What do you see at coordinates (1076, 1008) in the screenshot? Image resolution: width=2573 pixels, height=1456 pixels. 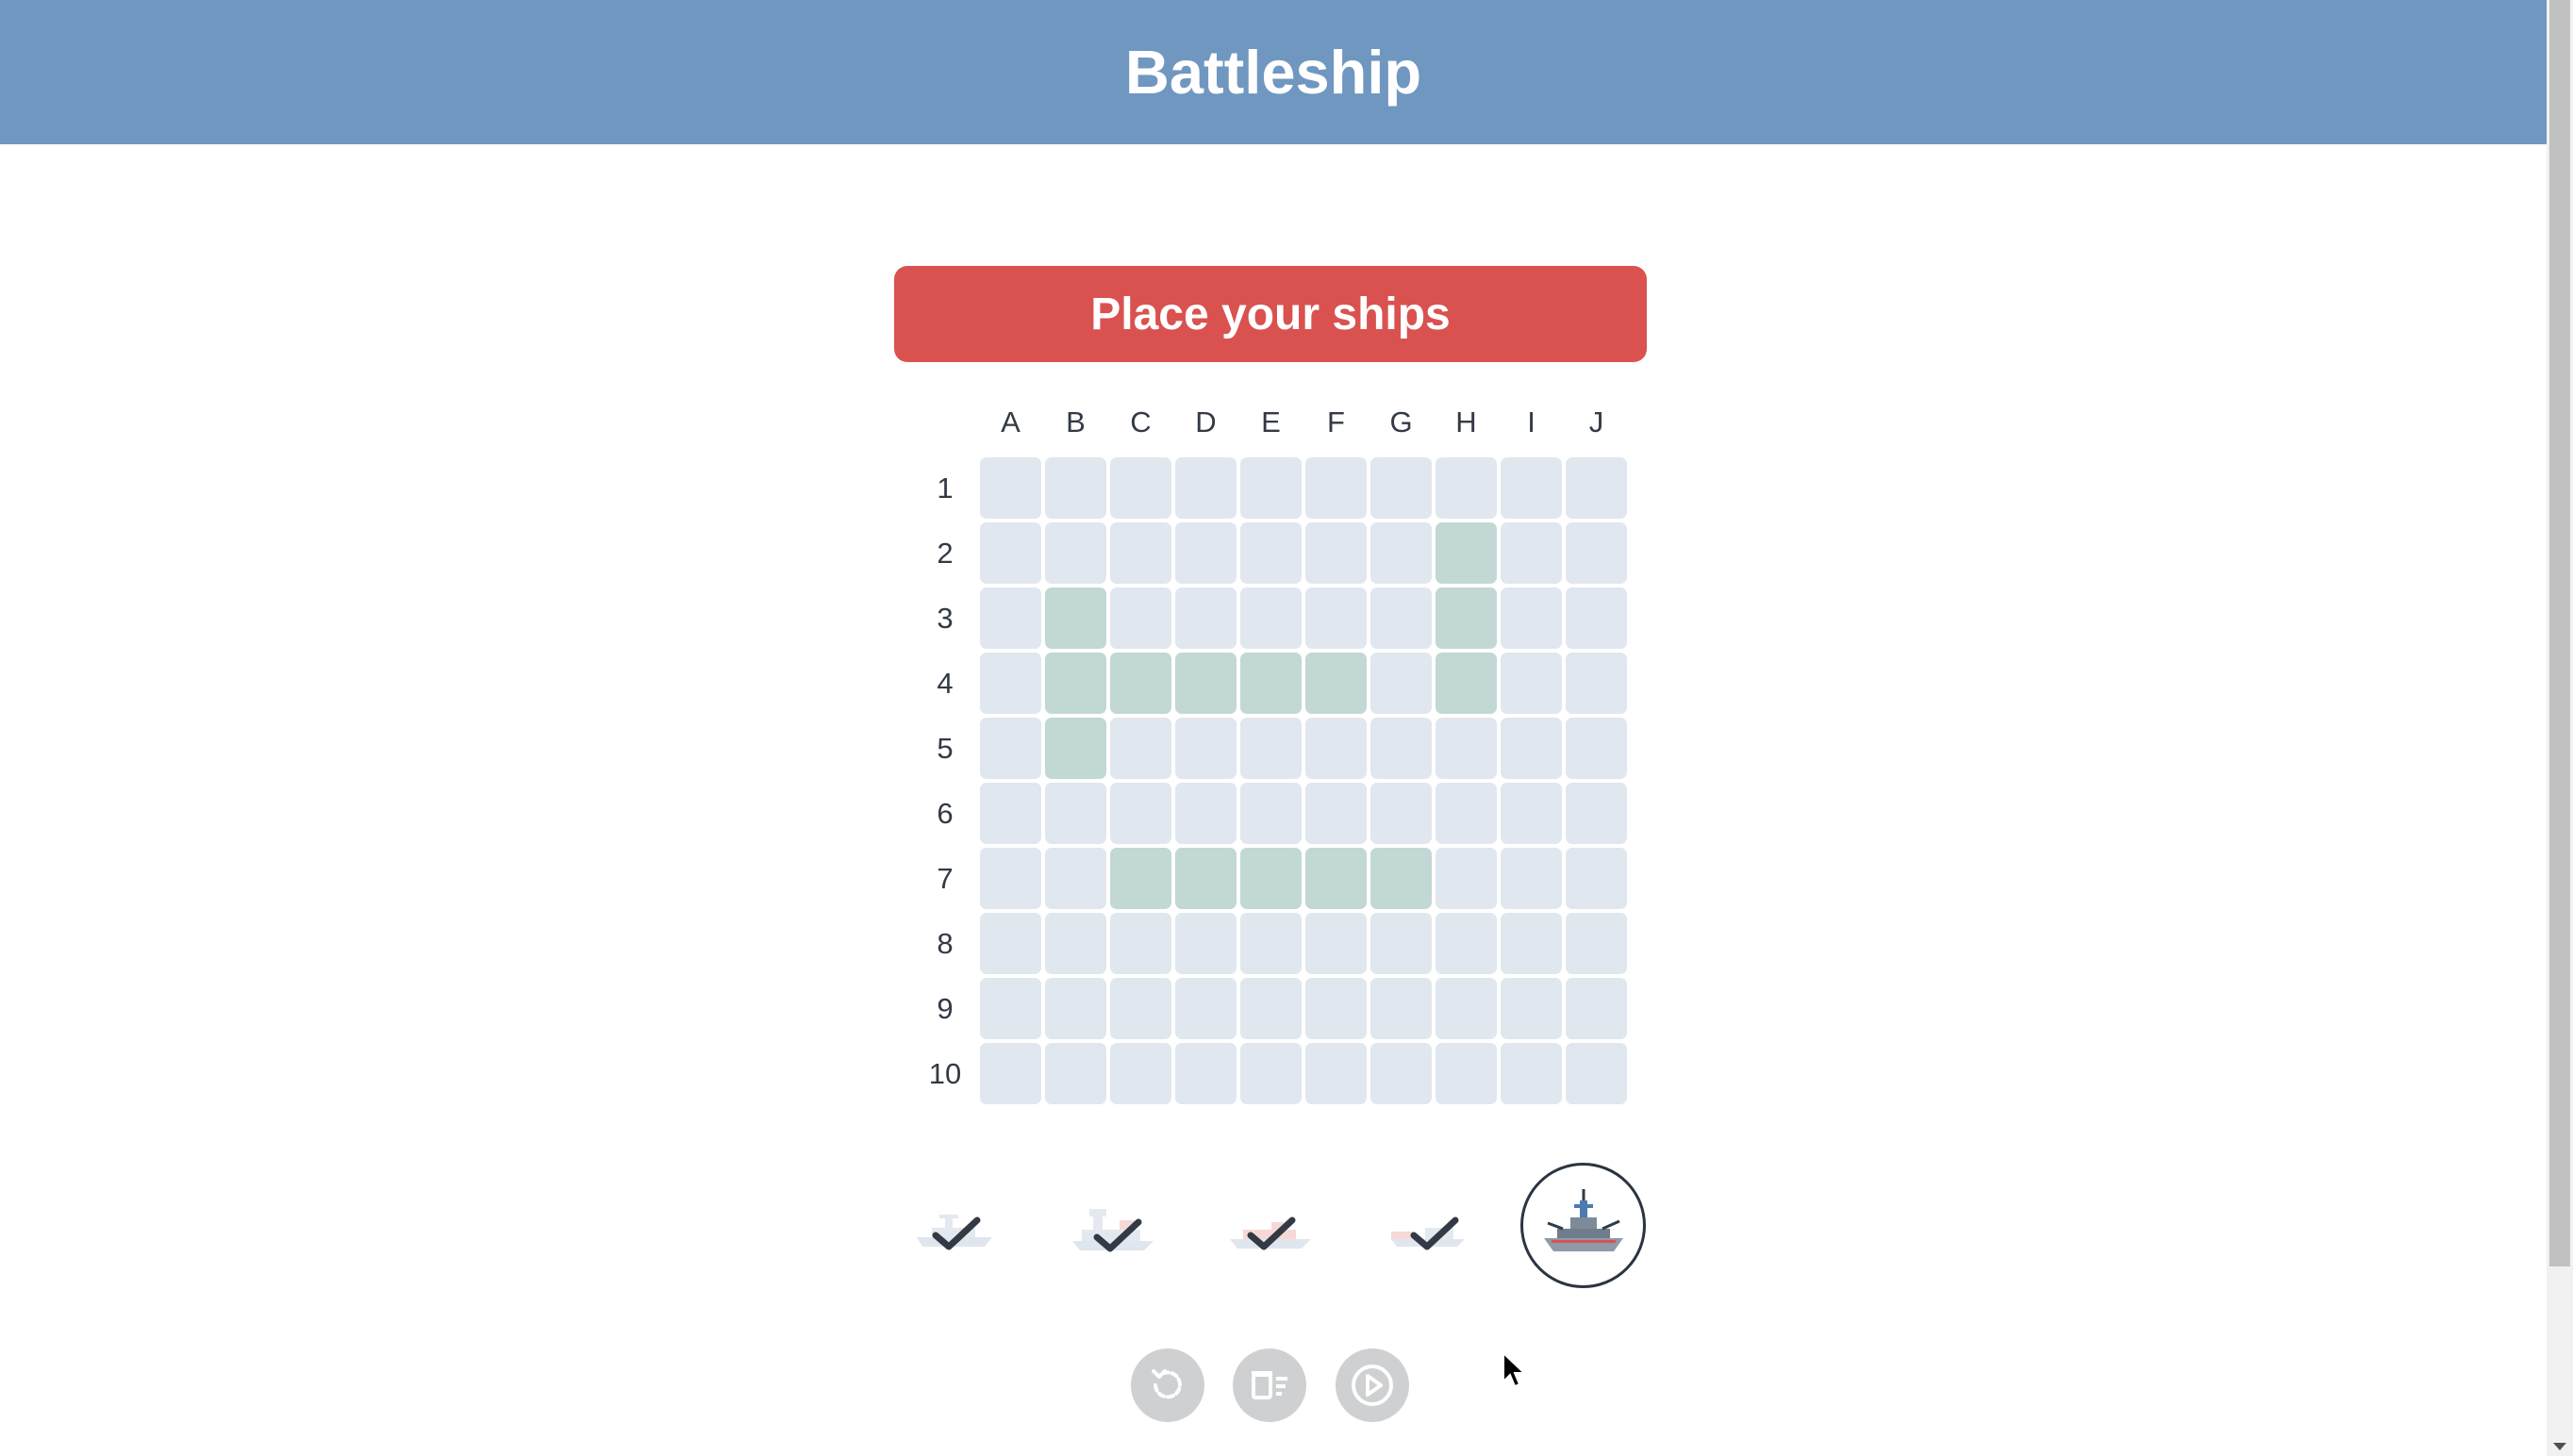 I see `board-cell-b9` at bounding box center [1076, 1008].